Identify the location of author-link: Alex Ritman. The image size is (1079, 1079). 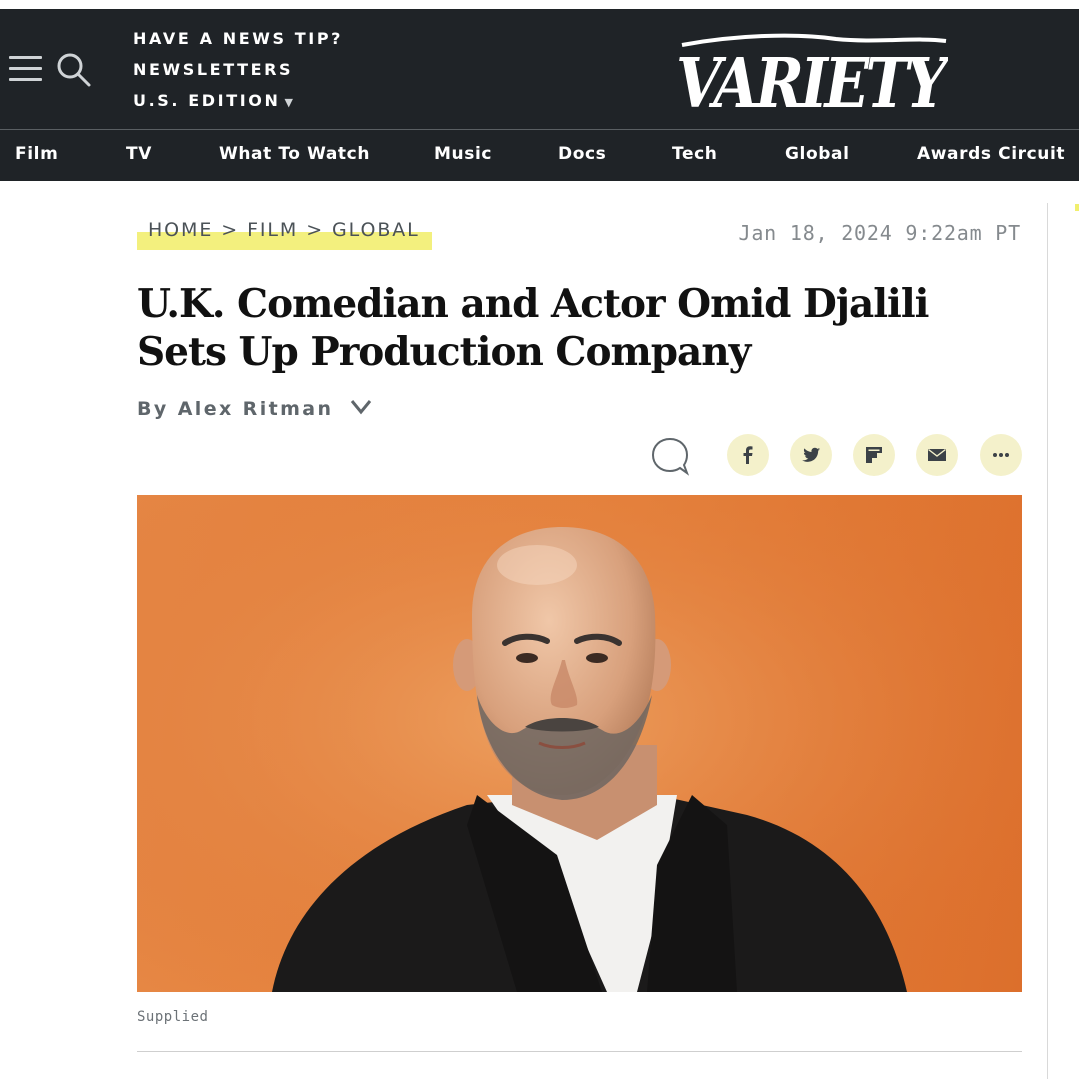
(256, 409).